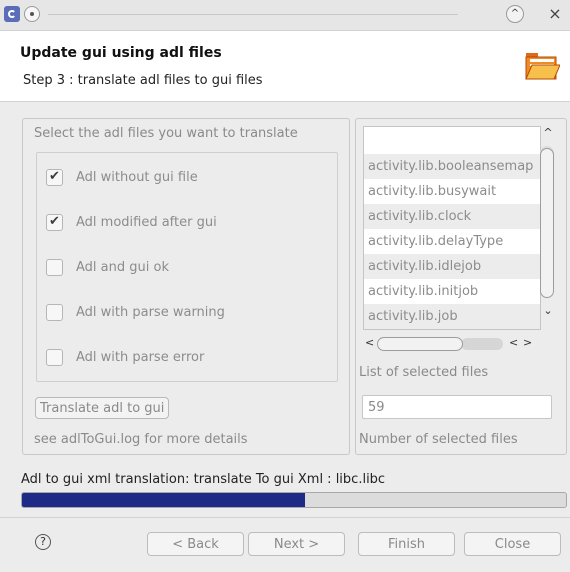 The image size is (570, 572). What do you see at coordinates (253, 14) in the screenshot?
I see `title-bar-divider` at bounding box center [253, 14].